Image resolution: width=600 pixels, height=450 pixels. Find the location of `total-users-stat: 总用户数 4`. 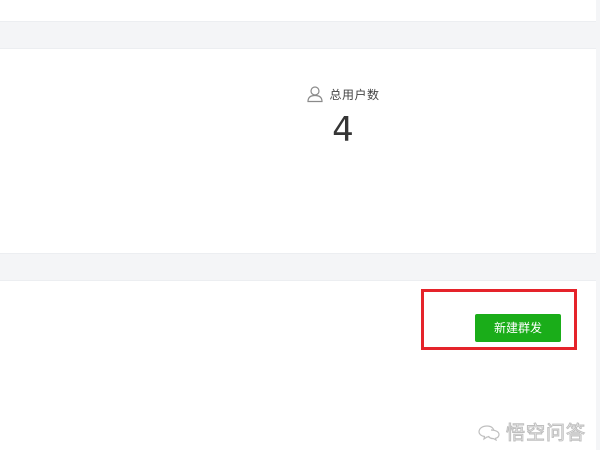

total-users-stat: 总用户数 4 is located at coordinates (343, 117).